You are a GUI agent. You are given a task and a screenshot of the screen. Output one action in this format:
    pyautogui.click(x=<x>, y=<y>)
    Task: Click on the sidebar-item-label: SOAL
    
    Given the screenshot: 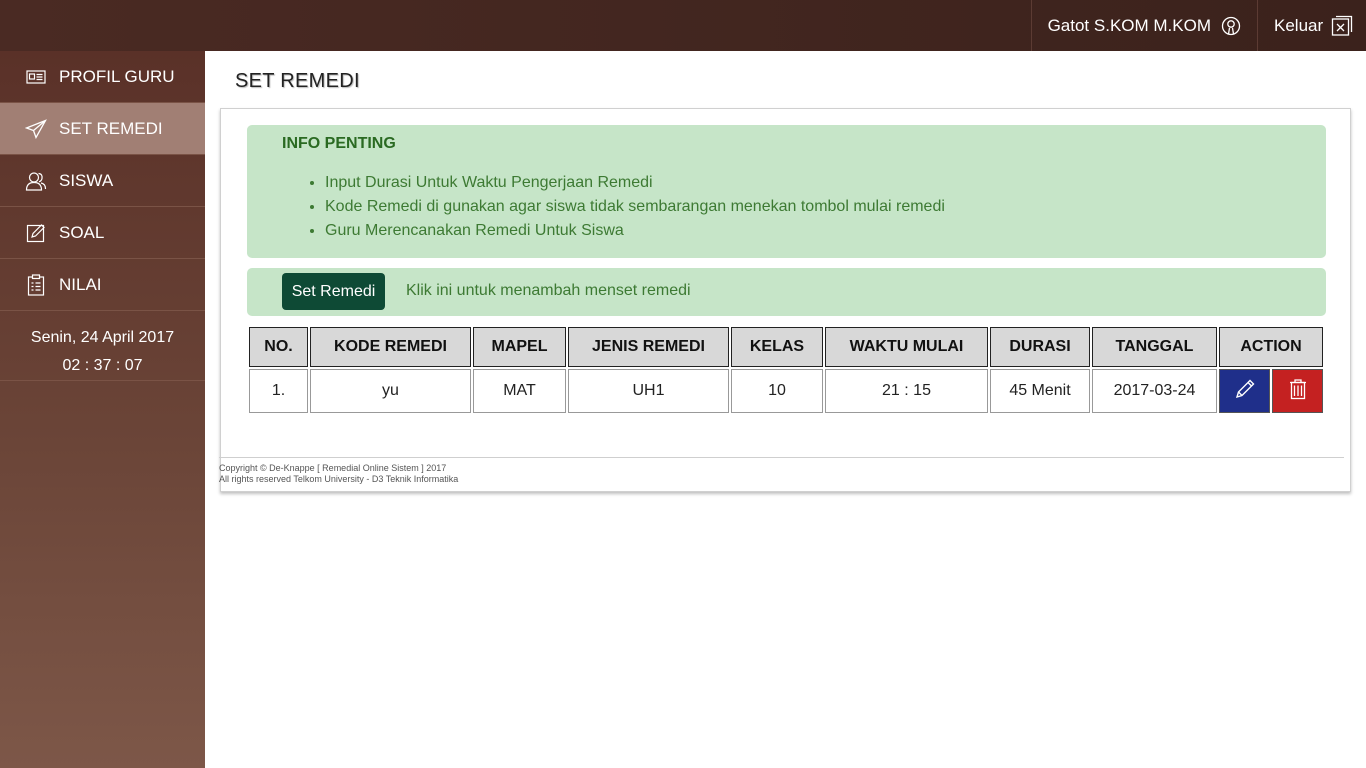 What is the action you would take?
    pyautogui.click(x=82, y=232)
    